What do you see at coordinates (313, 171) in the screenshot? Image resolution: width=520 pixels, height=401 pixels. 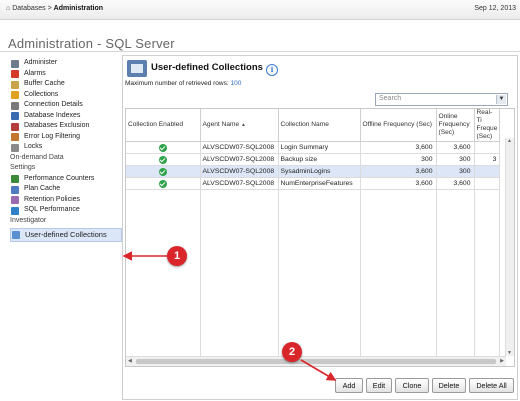 I see `table-row: ALVSCDW07-SQL2008 SysadminLogins 3,600 300` at bounding box center [313, 171].